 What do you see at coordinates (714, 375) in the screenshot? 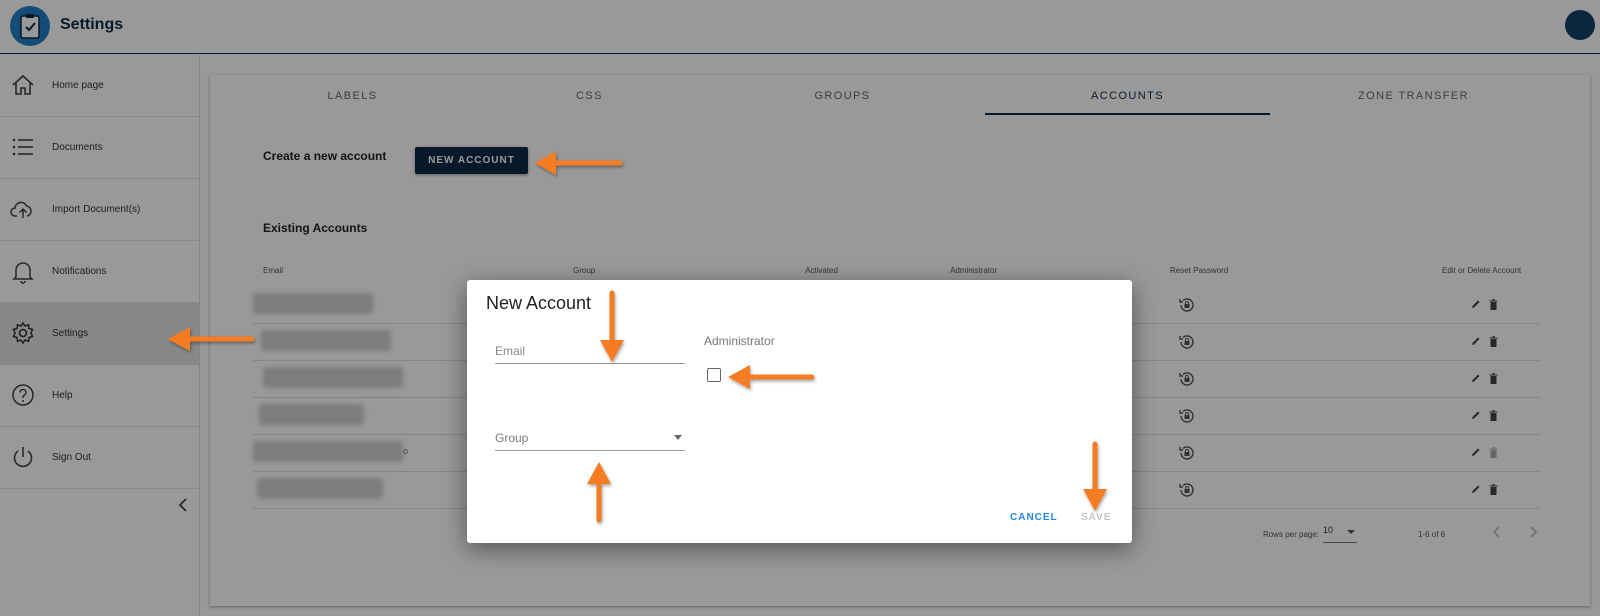
I see `administrator-checkbox` at bounding box center [714, 375].